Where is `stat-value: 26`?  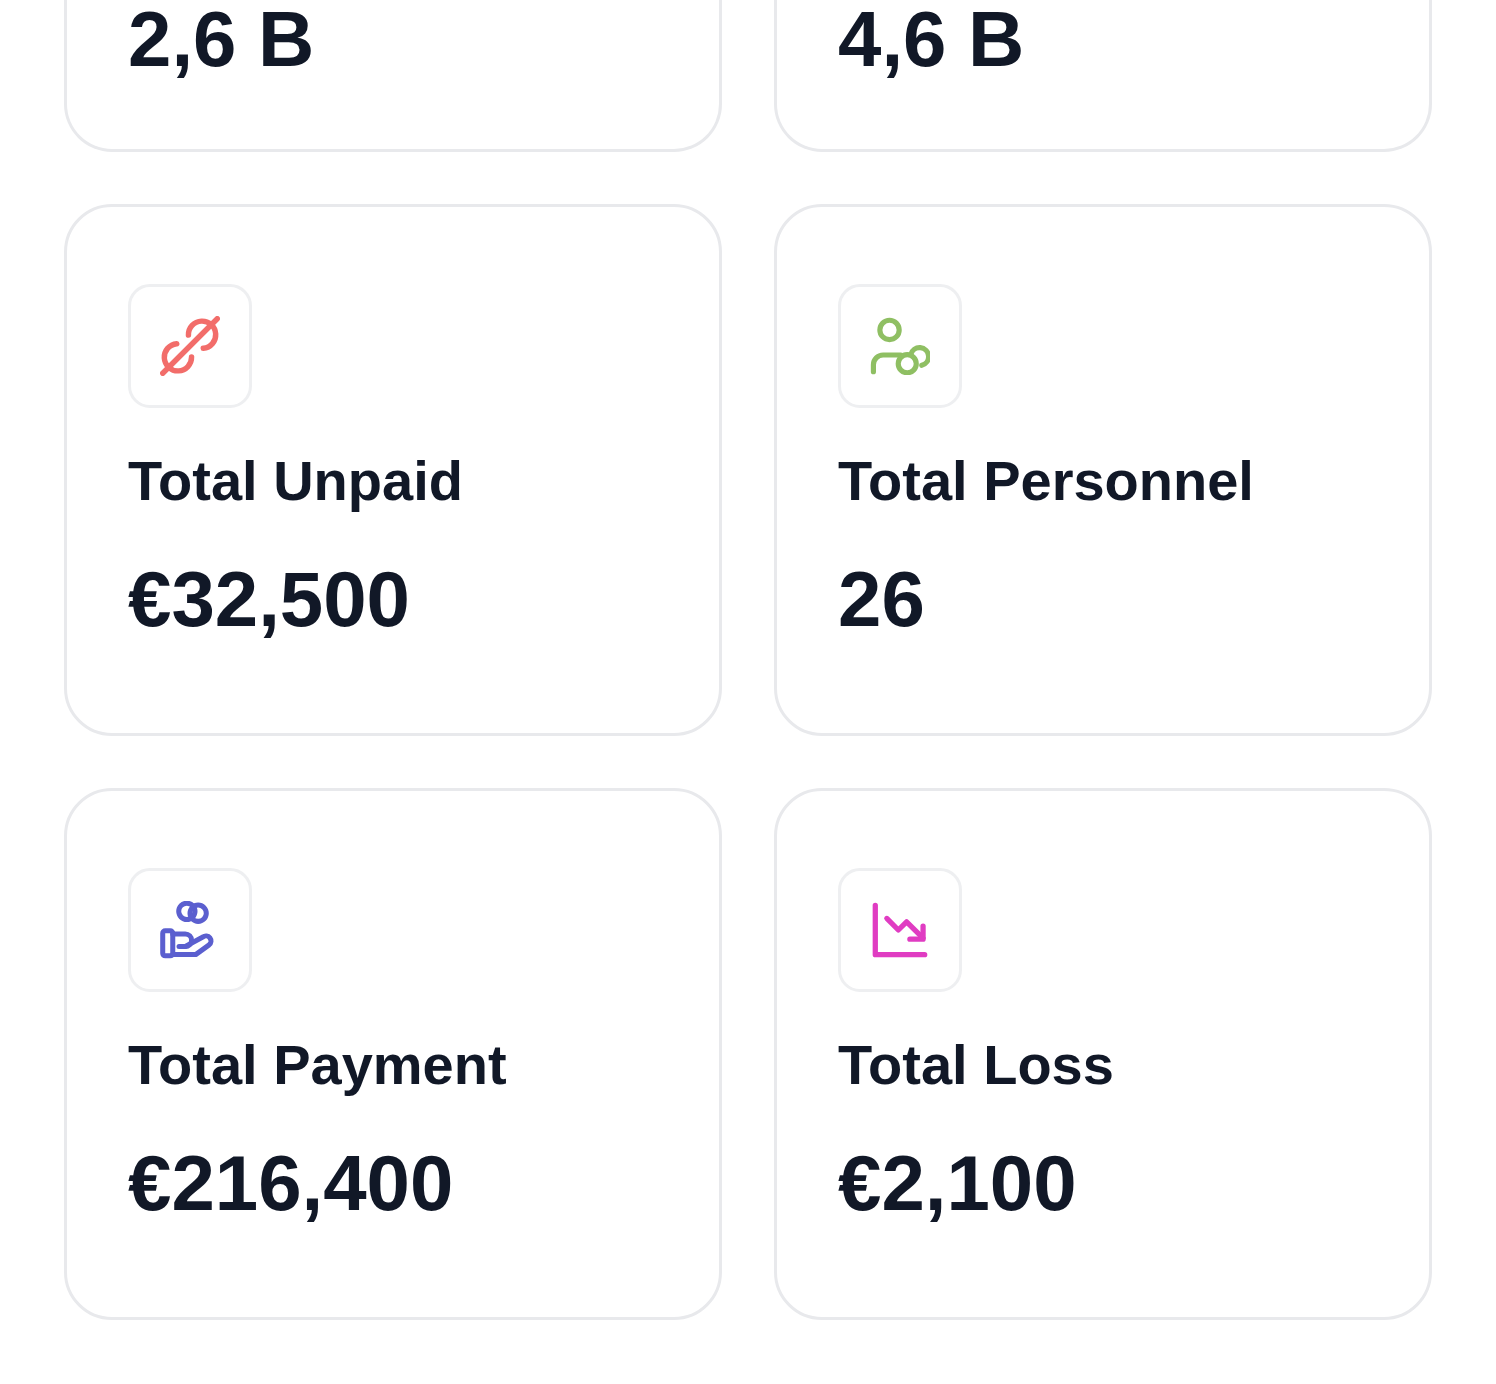
stat-value: 26 is located at coordinates (881, 599).